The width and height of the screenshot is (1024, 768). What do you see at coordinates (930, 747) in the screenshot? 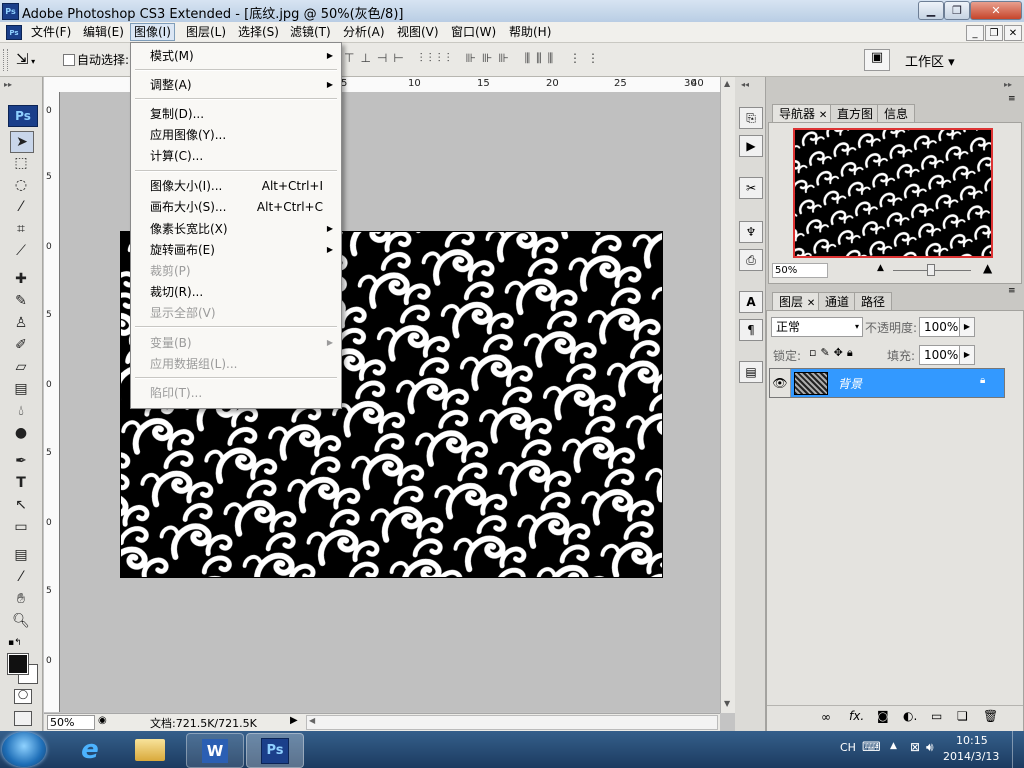
I see `volume-icon: 🔊︎` at bounding box center [930, 747].